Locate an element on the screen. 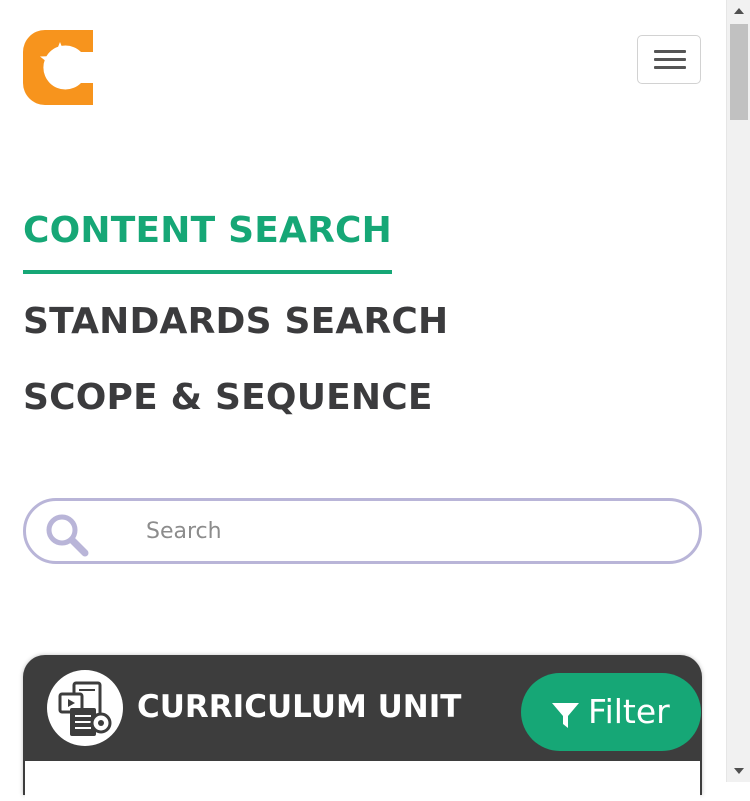  funnel-icon is located at coordinates (565, 713).